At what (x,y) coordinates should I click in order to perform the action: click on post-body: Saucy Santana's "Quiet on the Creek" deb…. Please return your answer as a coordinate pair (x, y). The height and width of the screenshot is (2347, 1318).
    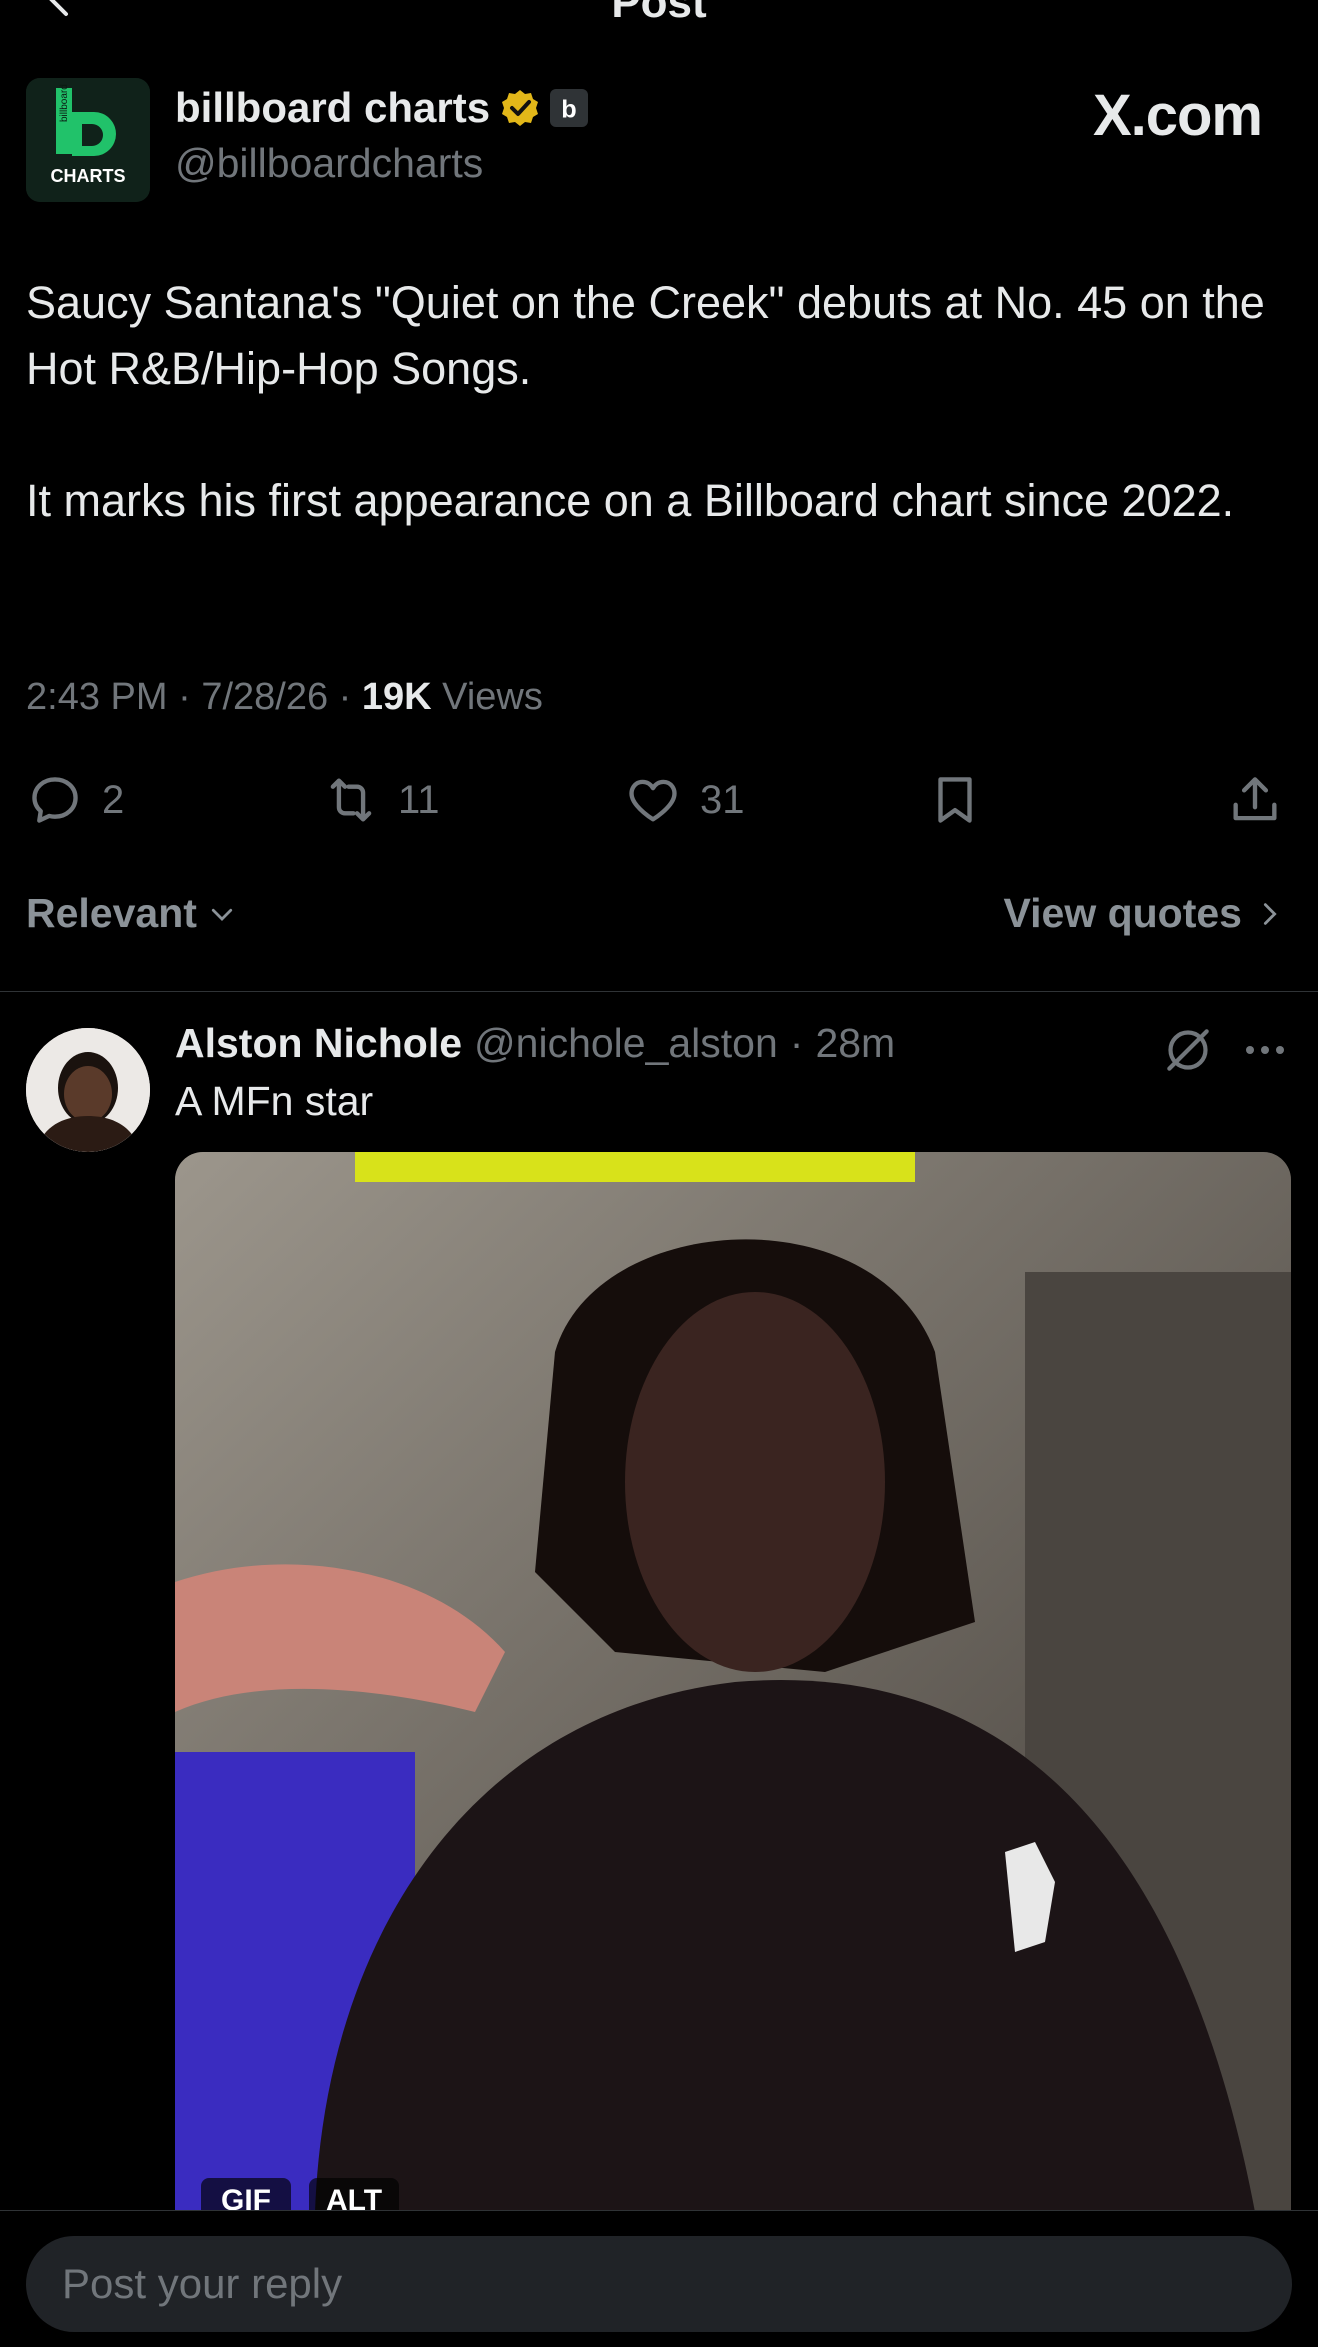
    Looking at the image, I should click on (661, 402).